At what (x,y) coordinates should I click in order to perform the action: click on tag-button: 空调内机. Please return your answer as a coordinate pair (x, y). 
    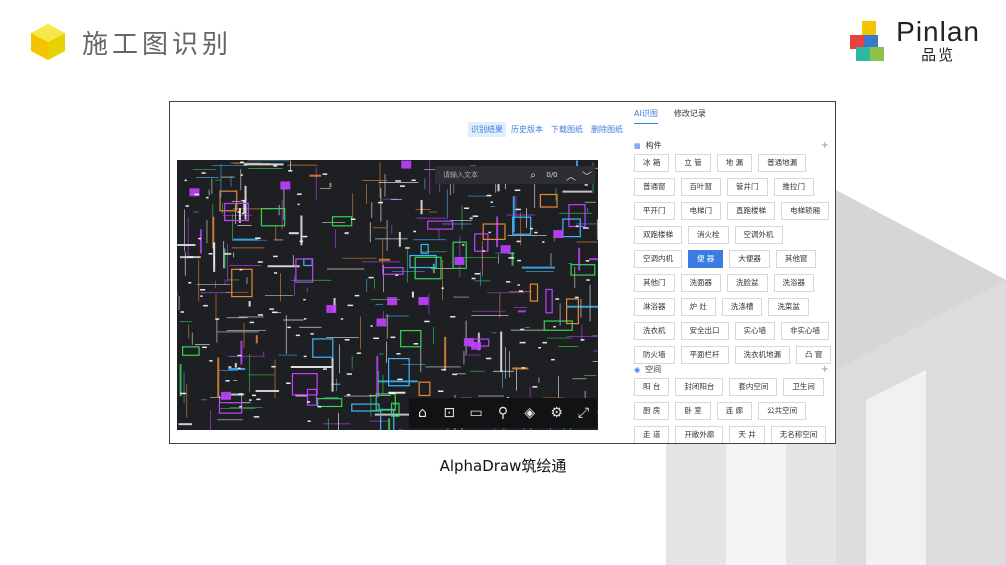
    Looking at the image, I should click on (658, 259).